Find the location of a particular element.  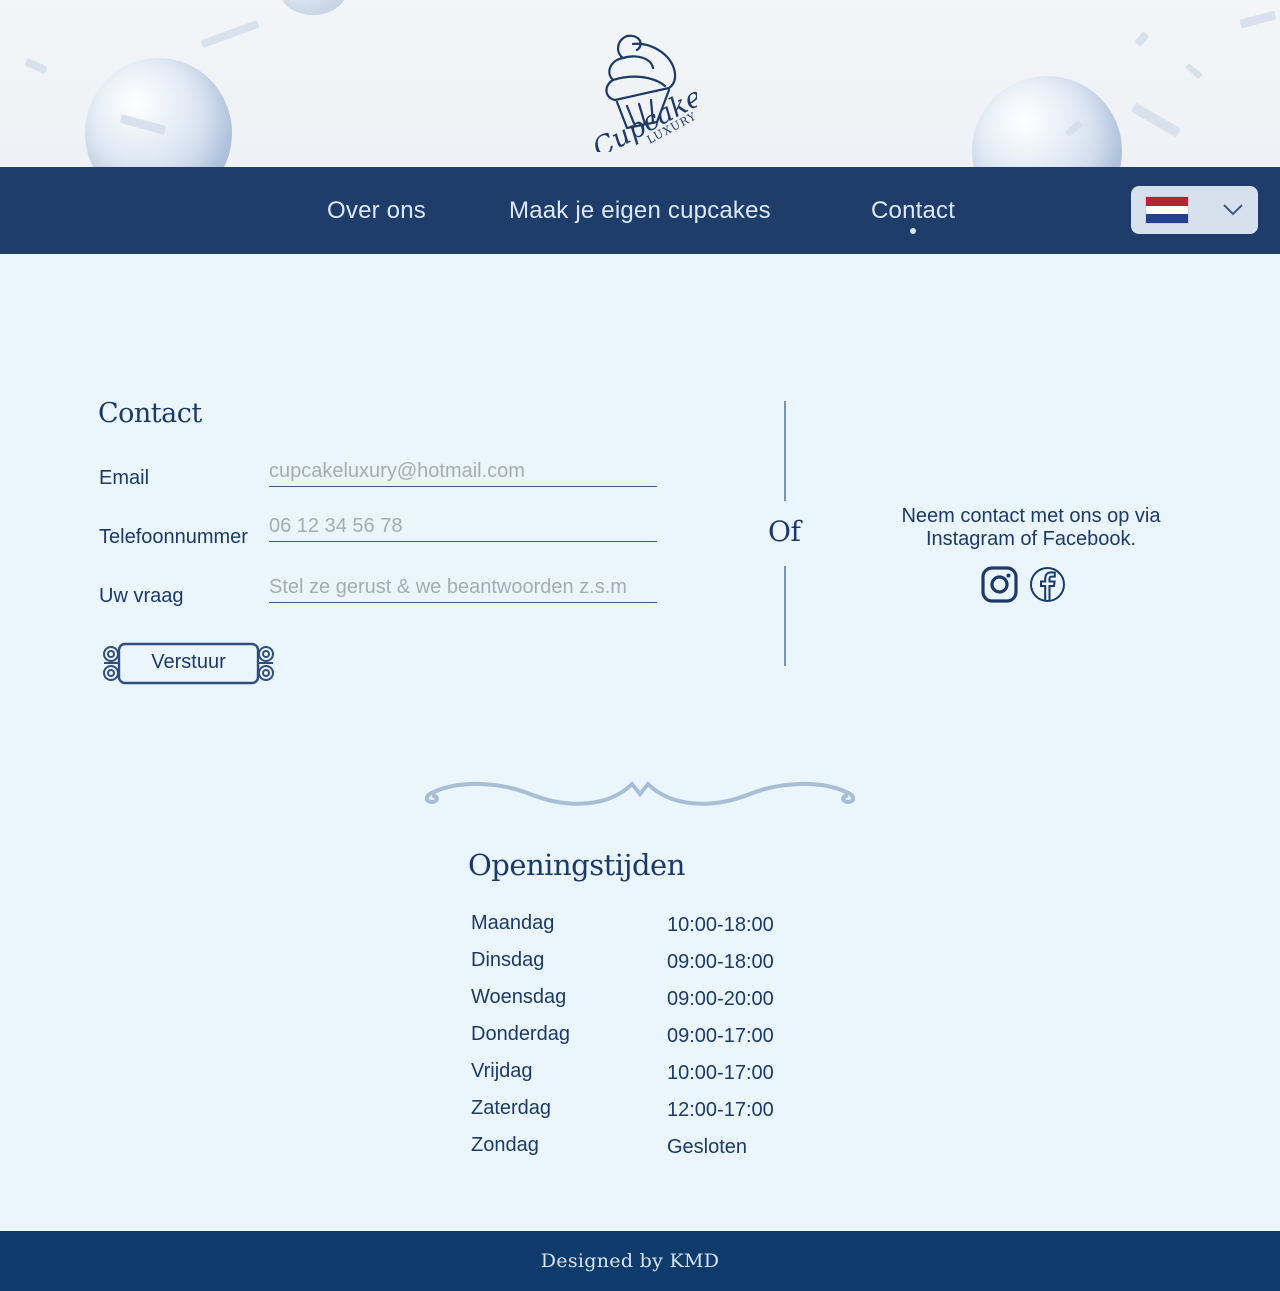

nav-item-contact: Contact is located at coordinates (913, 211).